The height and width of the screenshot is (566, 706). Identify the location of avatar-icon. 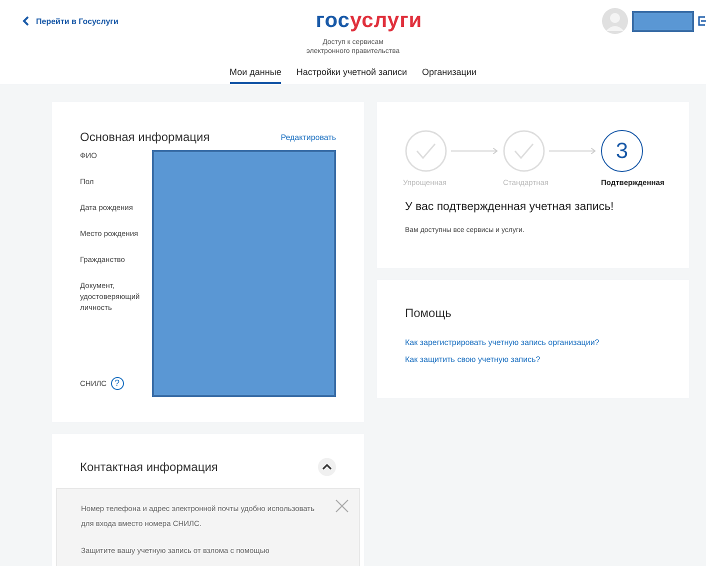
(615, 21).